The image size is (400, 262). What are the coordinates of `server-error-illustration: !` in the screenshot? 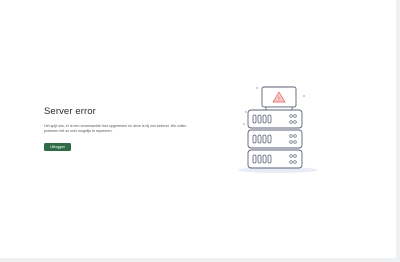 It's located at (279, 132).